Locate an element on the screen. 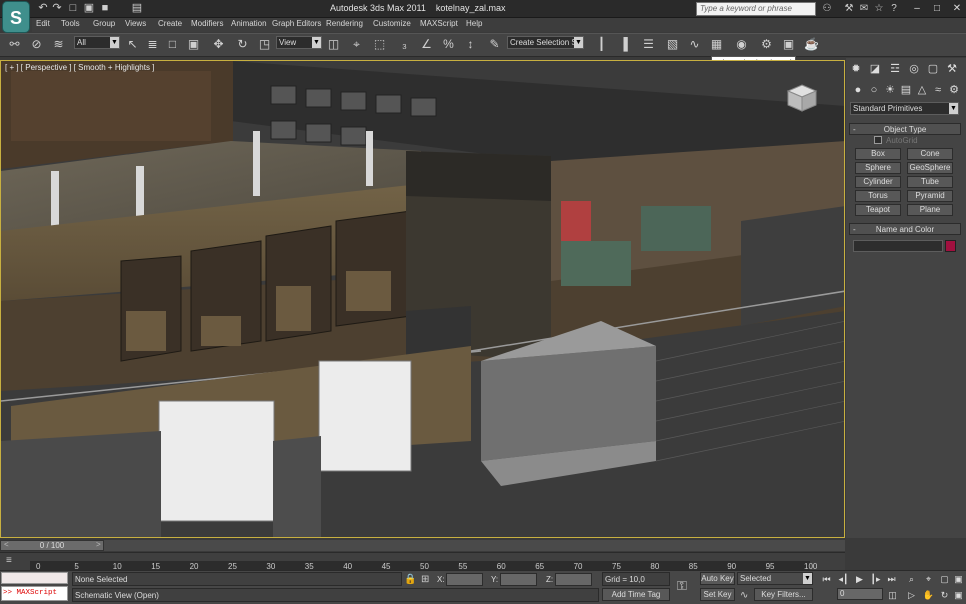 The height and width of the screenshot is (604, 966). systems-icon: ⚙ is located at coordinates (954, 90).